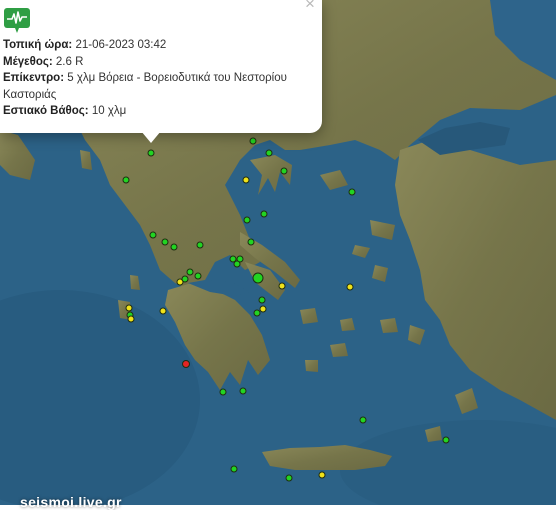  Describe the element at coordinates (38, 45) in the screenshot. I see `local-time-label: Τοπική ώρα:` at that location.